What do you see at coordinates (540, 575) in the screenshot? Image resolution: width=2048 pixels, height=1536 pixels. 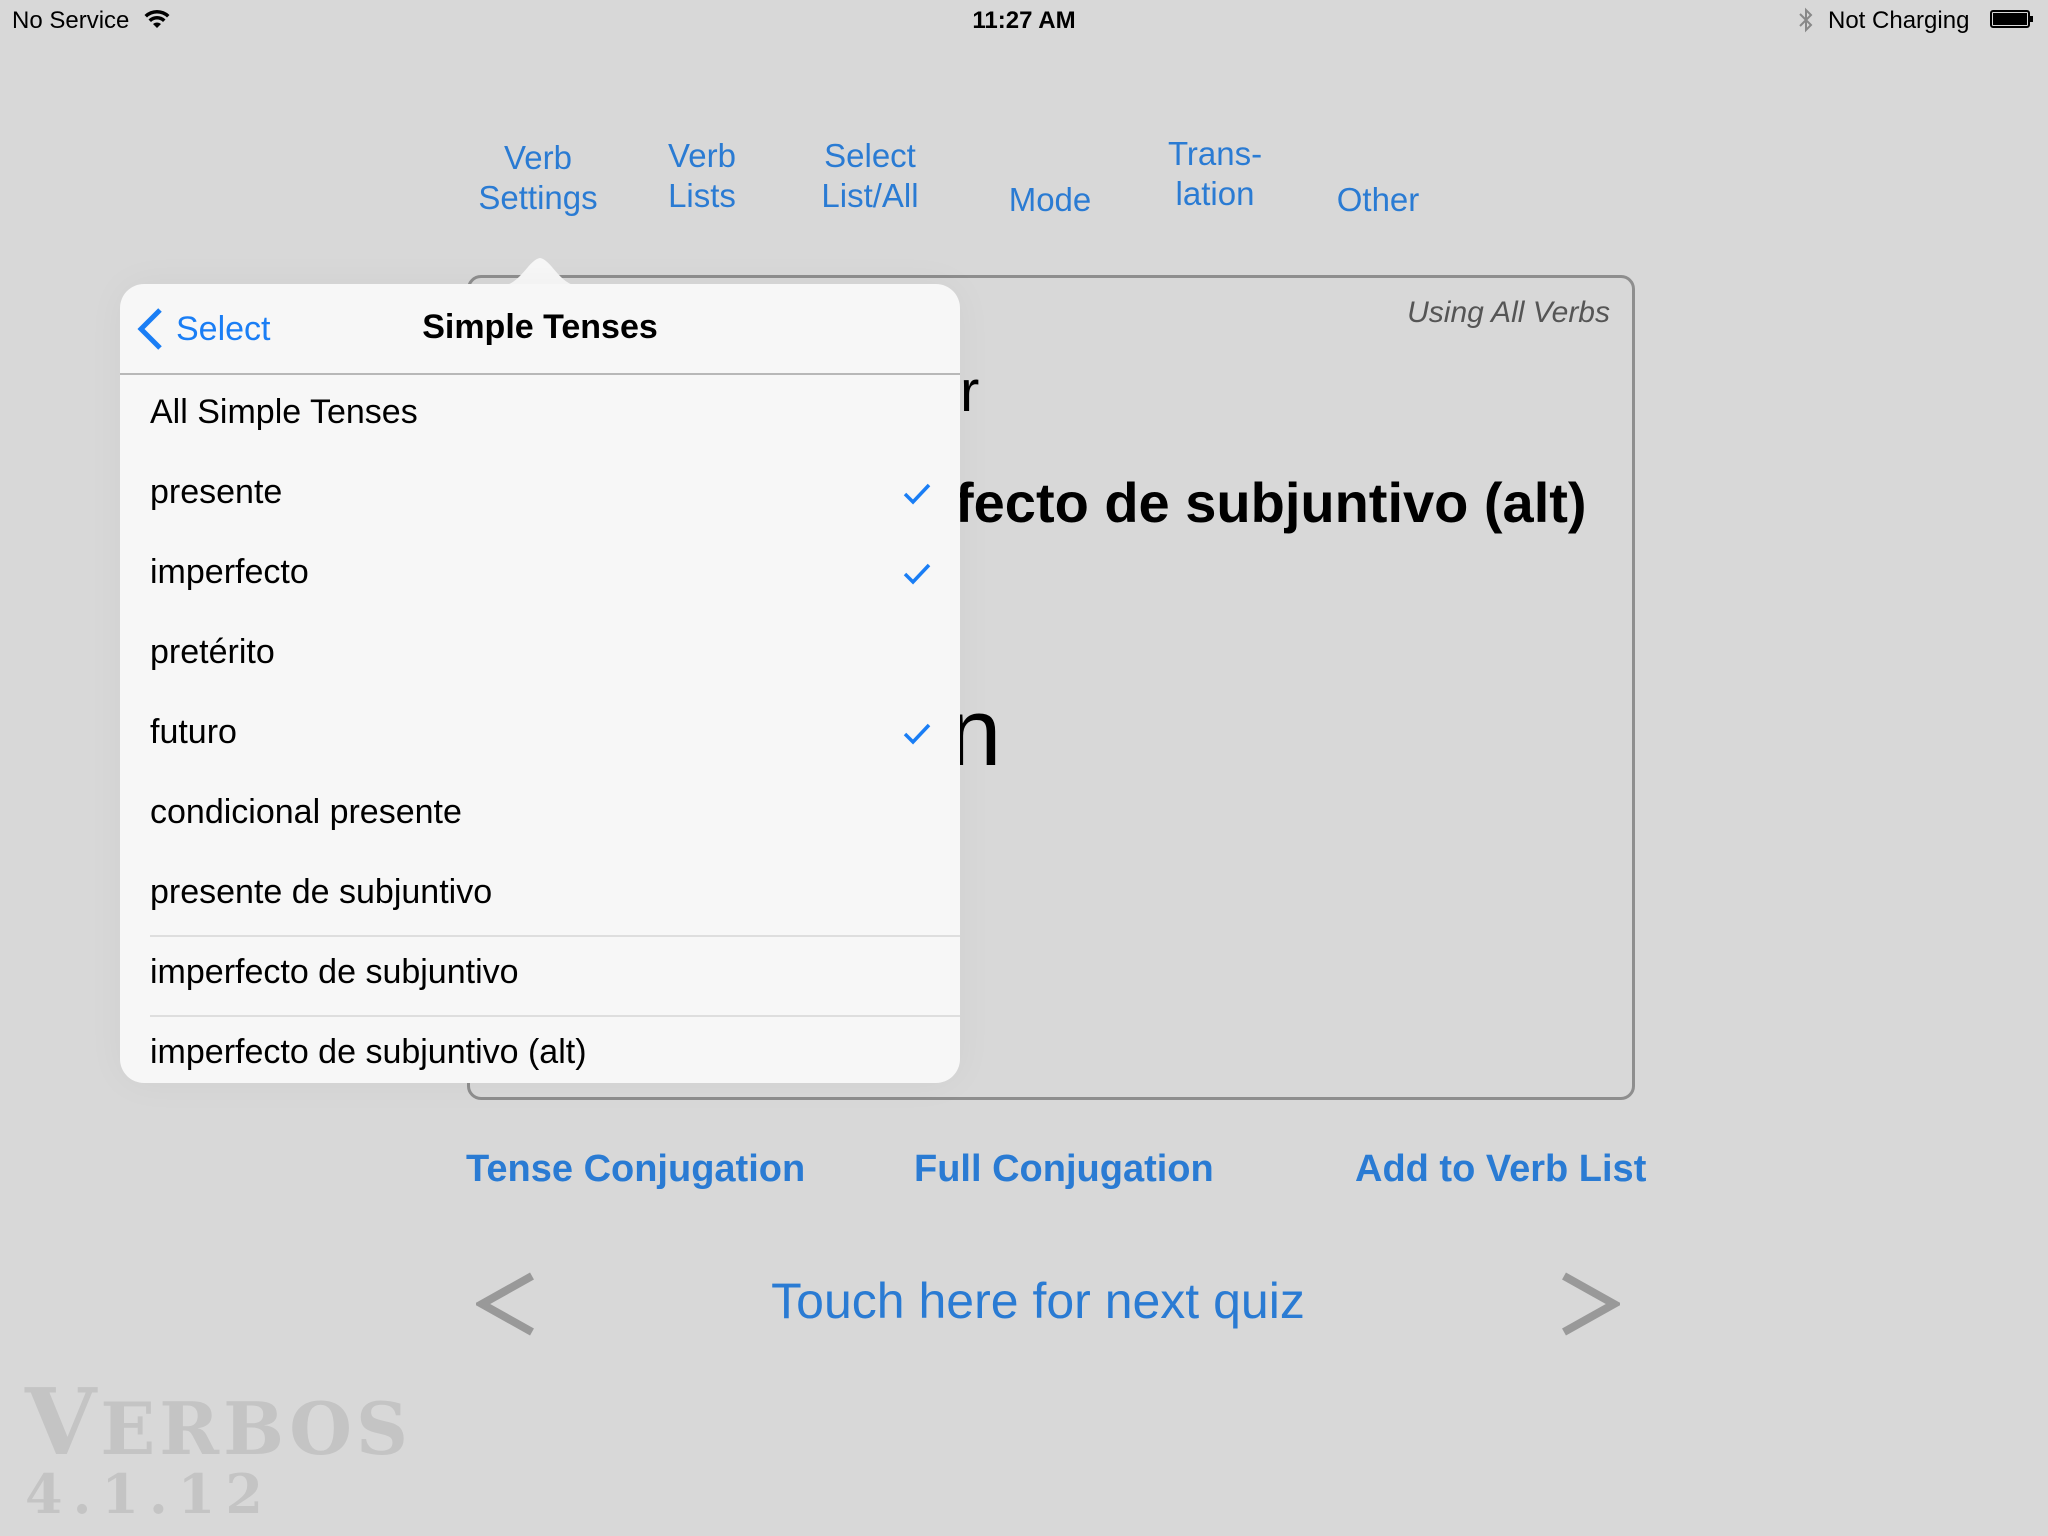 I see `tense-item-imperfecto: imperfecto` at bounding box center [540, 575].